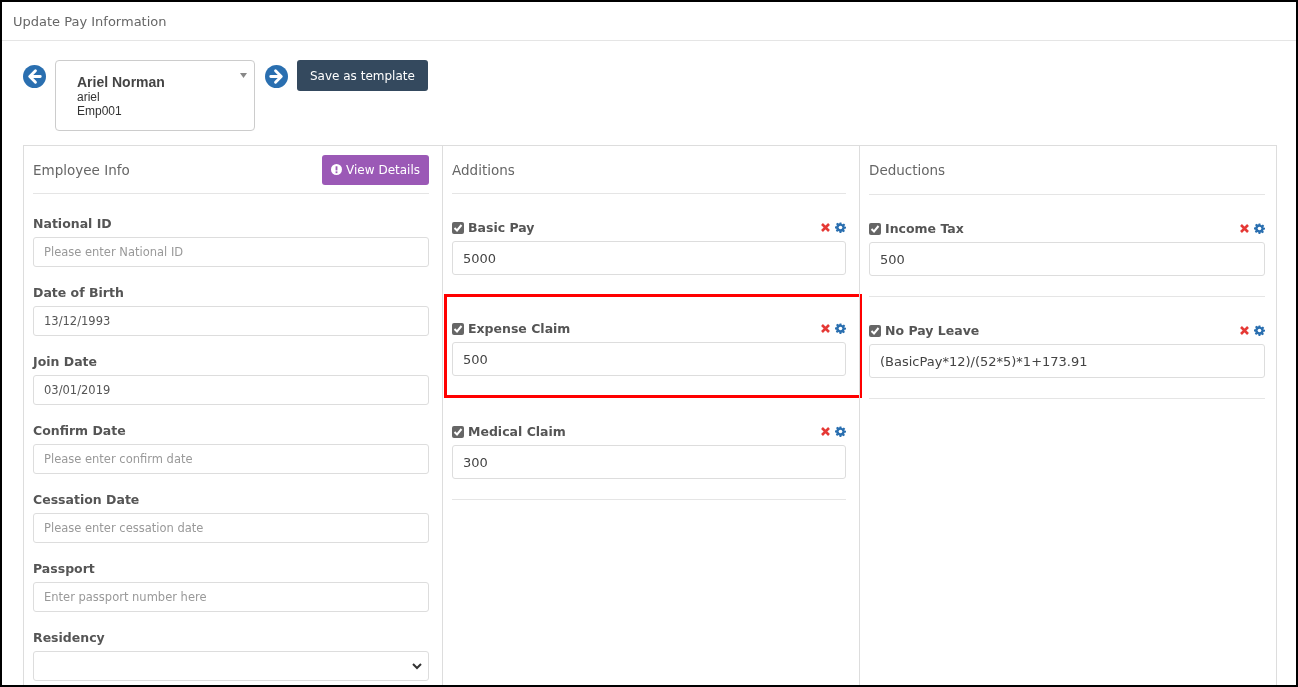  Describe the element at coordinates (417, 666) in the screenshot. I see `chevron-down-icon` at that location.